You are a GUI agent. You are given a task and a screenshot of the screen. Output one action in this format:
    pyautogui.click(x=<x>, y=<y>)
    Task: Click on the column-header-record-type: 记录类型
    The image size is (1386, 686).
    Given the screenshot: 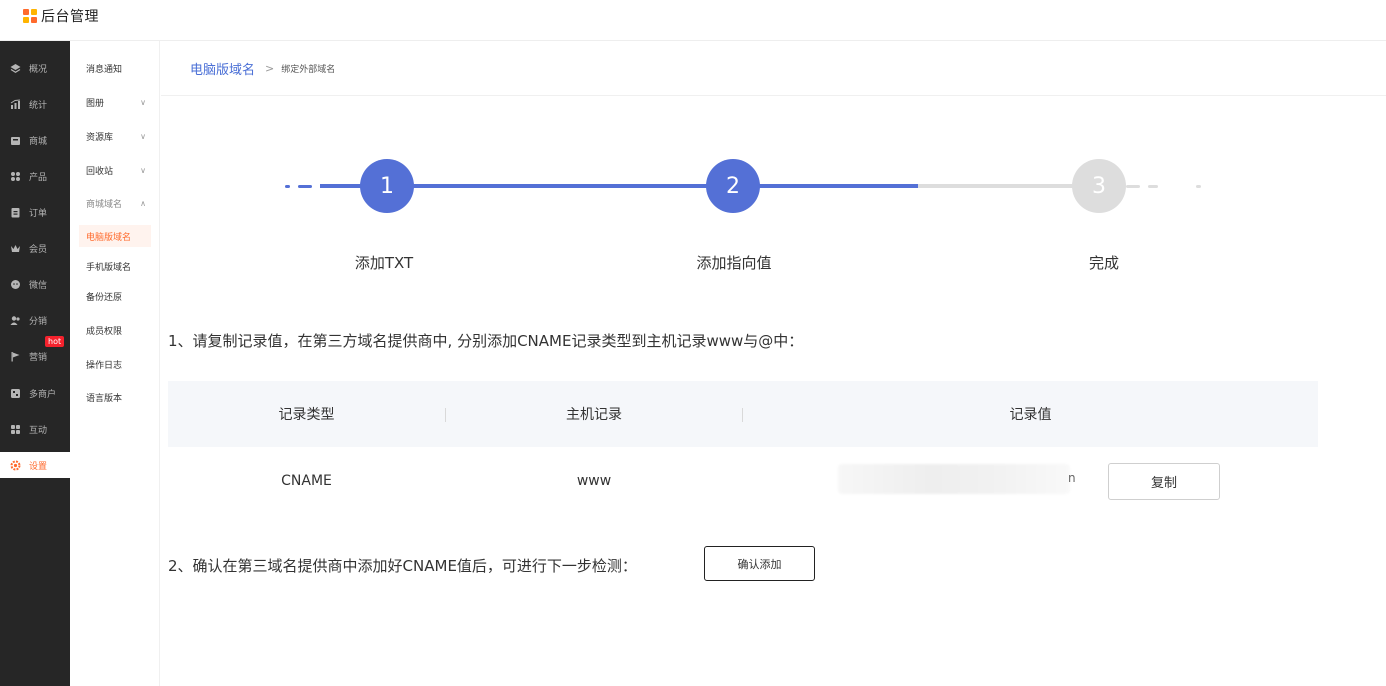 What is the action you would take?
    pyautogui.click(x=306, y=415)
    